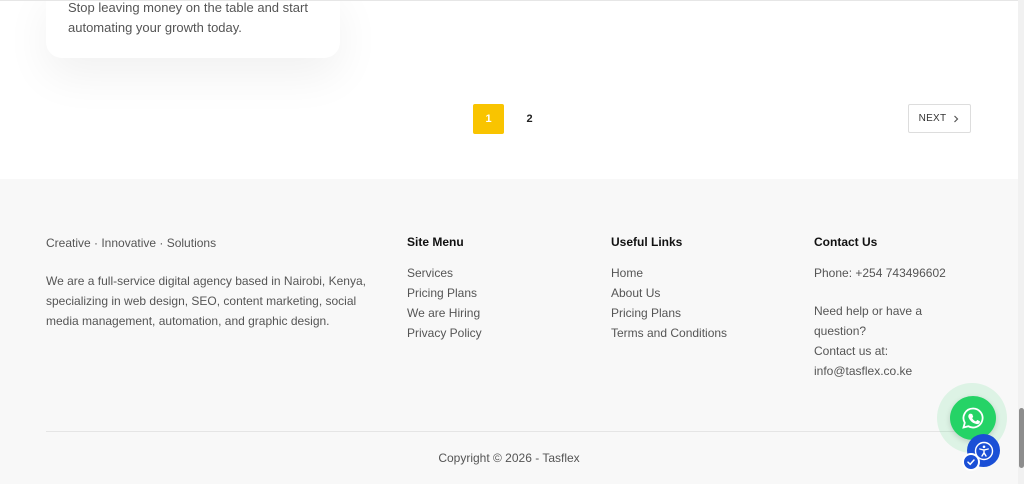  Describe the element at coordinates (444, 313) in the screenshot. I see `footer-link-we-are-hiring: We are Hiring` at that location.